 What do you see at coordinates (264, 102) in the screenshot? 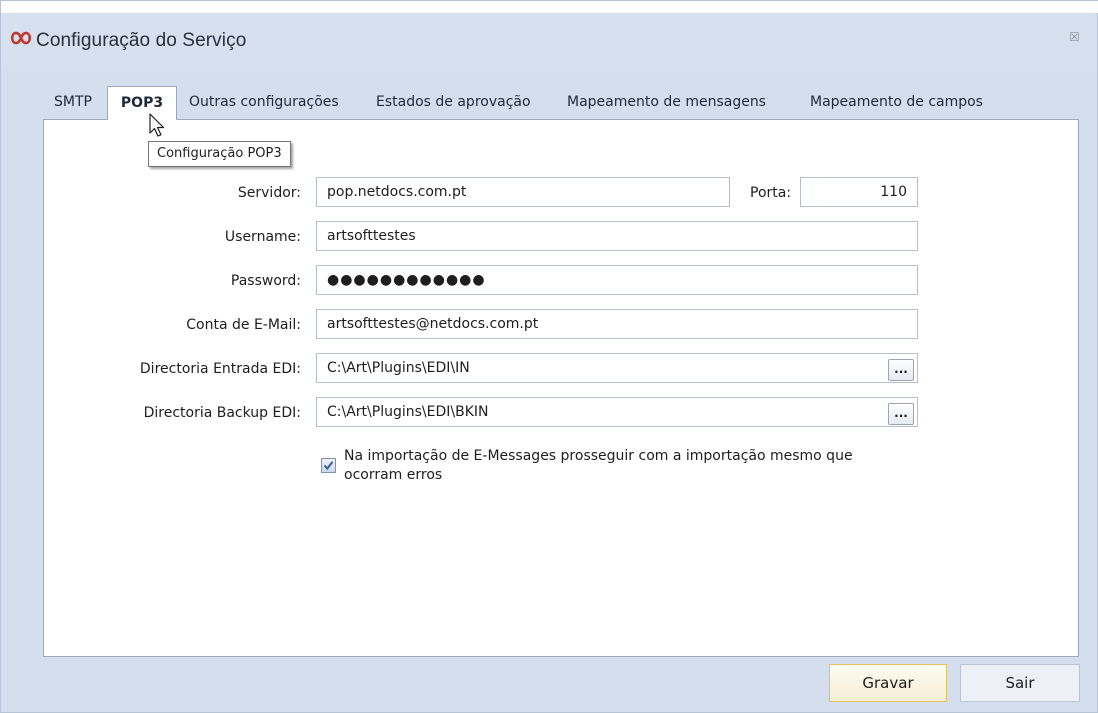
I see `tab-other-settings: Outras configurações` at bounding box center [264, 102].